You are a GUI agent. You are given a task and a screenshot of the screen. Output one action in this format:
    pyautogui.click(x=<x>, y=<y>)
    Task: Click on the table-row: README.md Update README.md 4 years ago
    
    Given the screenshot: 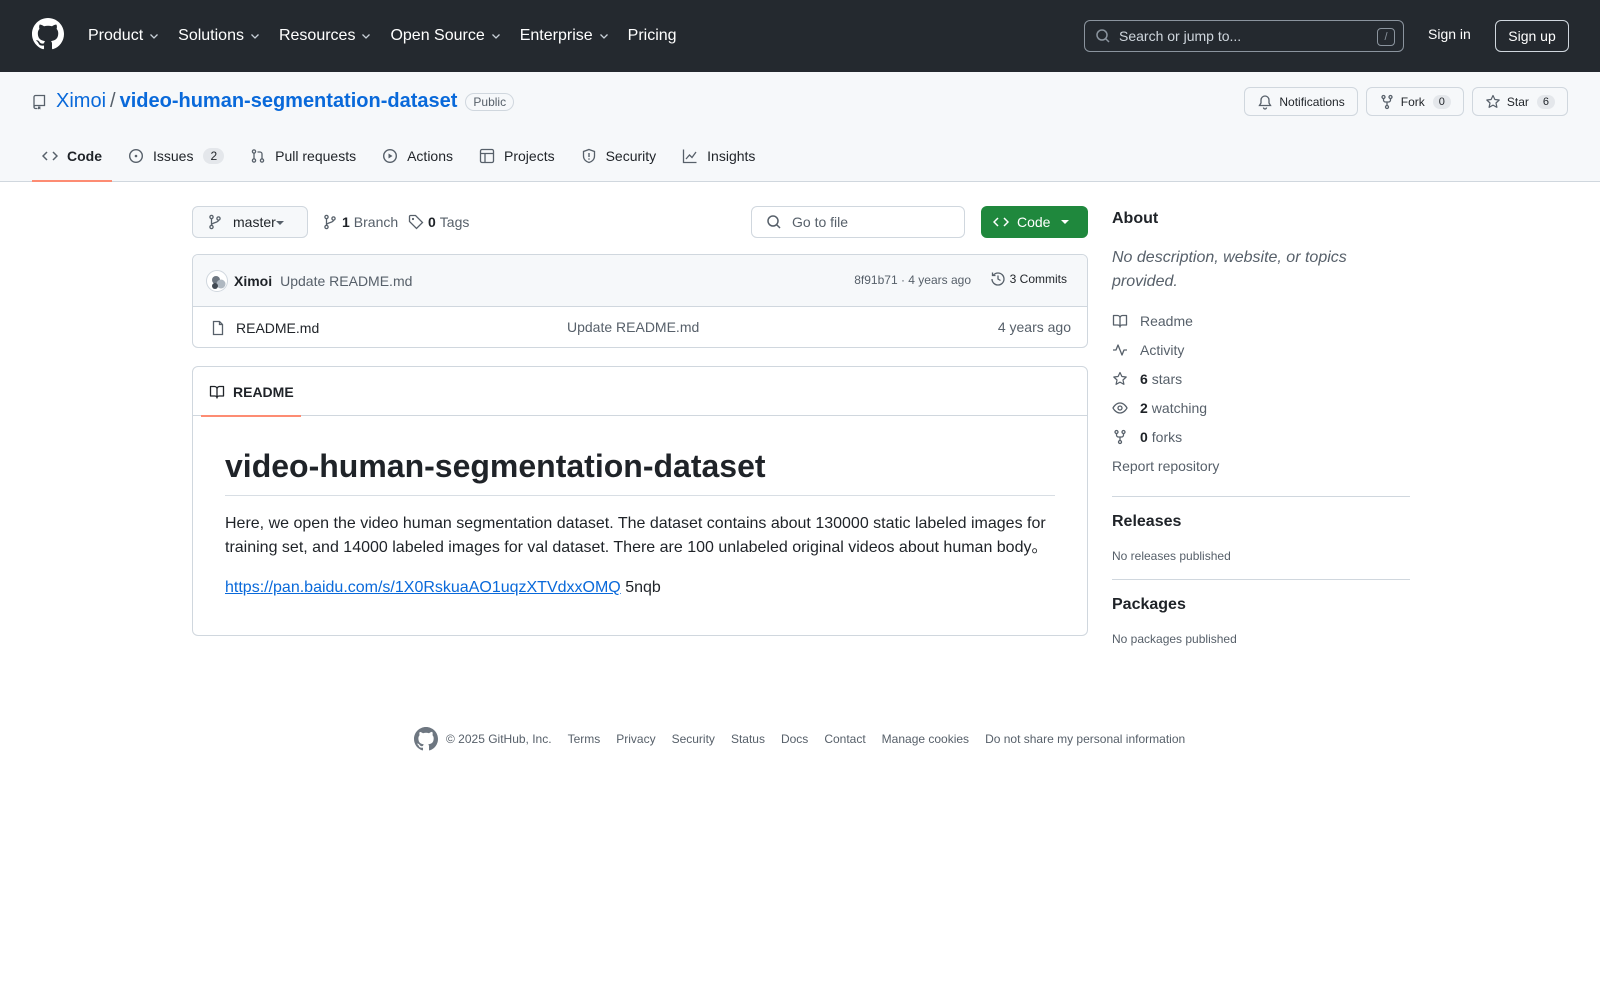 What is the action you would take?
    pyautogui.click(x=640, y=327)
    